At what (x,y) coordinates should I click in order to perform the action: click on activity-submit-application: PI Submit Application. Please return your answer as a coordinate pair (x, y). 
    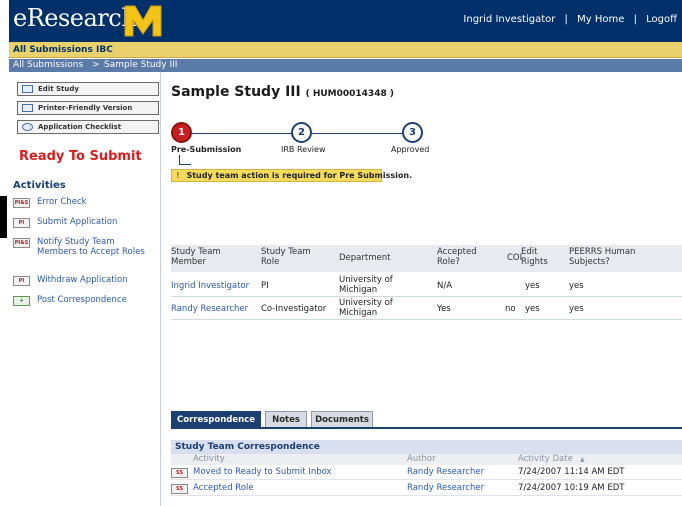
    Looking at the image, I should click on (86, 223).